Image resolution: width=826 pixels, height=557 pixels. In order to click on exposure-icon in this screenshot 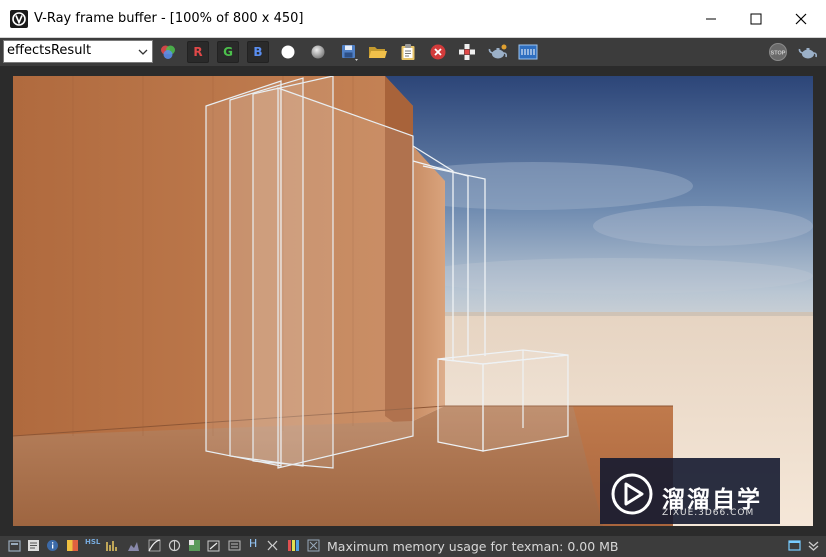, I will do `click(174, 545)`.